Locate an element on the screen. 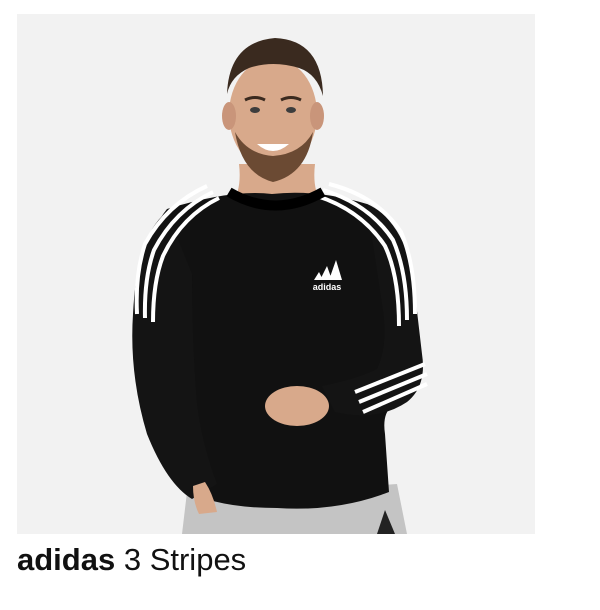 The height and width of the screenshot is (610, 600). product-title: adidas 3 Stripes is located at coordinates (131, 560).